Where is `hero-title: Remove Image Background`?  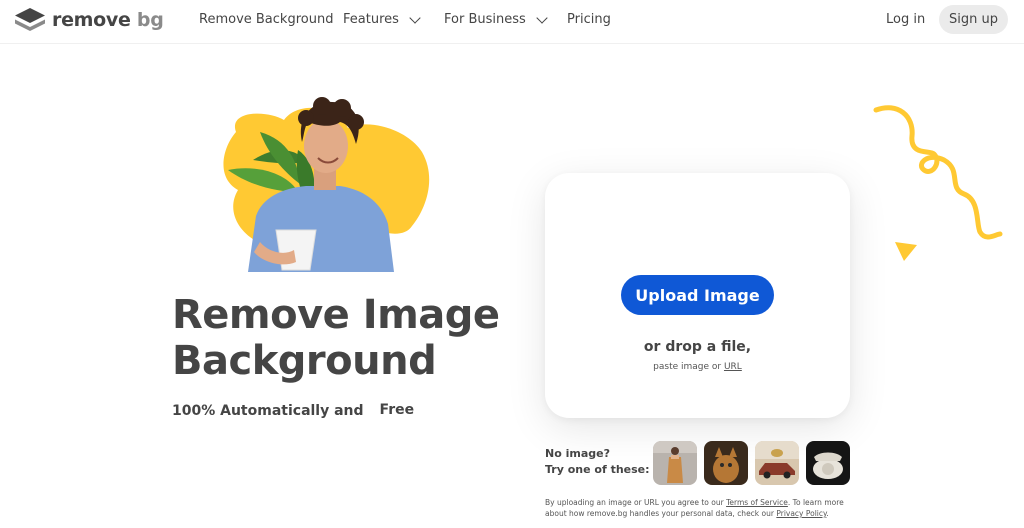 hero-title: Remove Image Background is located at coordinates (336, 338).